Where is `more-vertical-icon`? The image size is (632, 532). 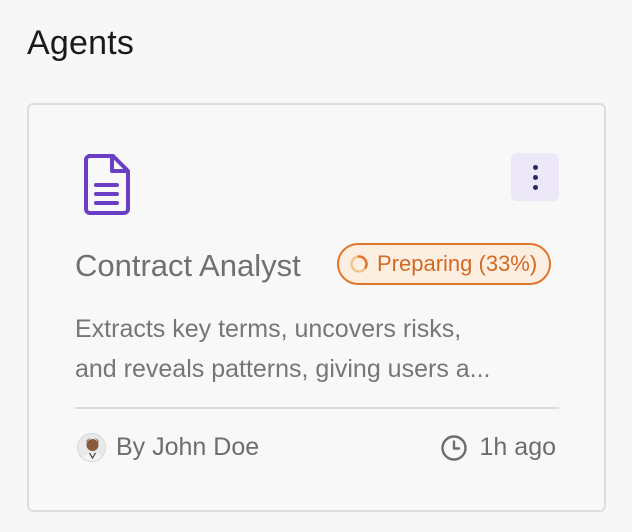 more-vertical-icon is located at coordinates (535, 167).